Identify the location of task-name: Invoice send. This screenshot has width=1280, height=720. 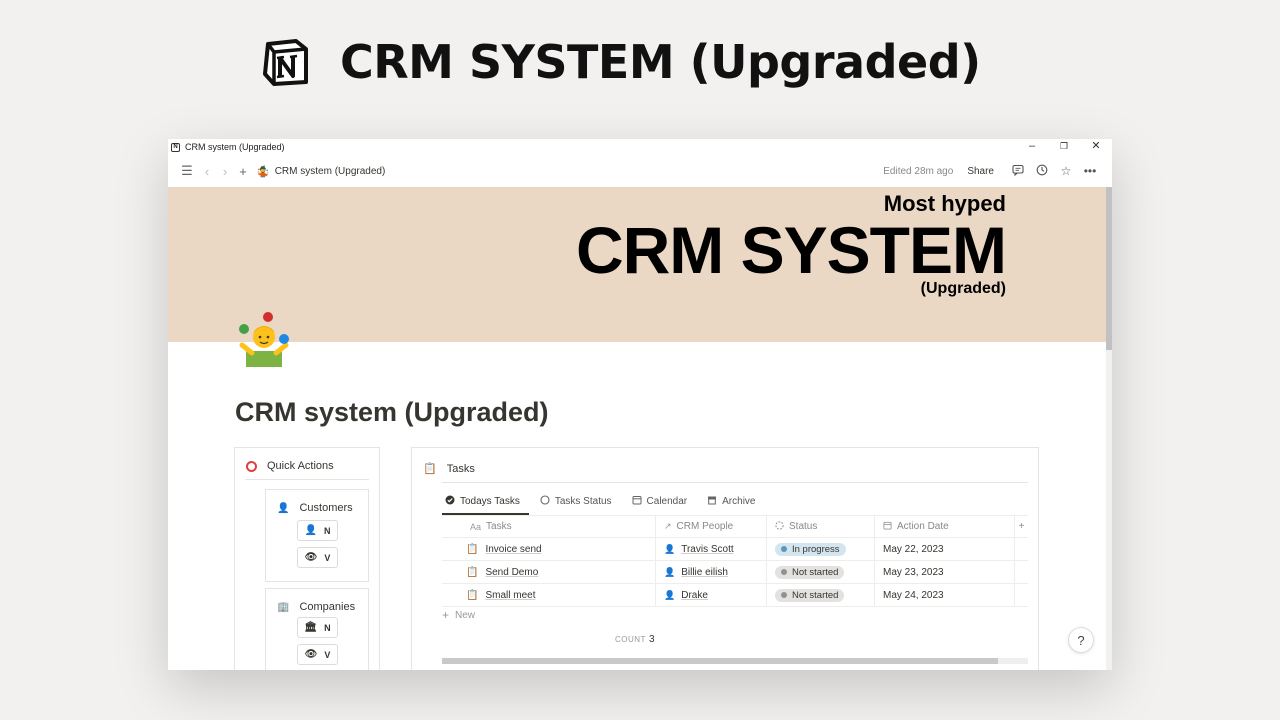
(513, 549).